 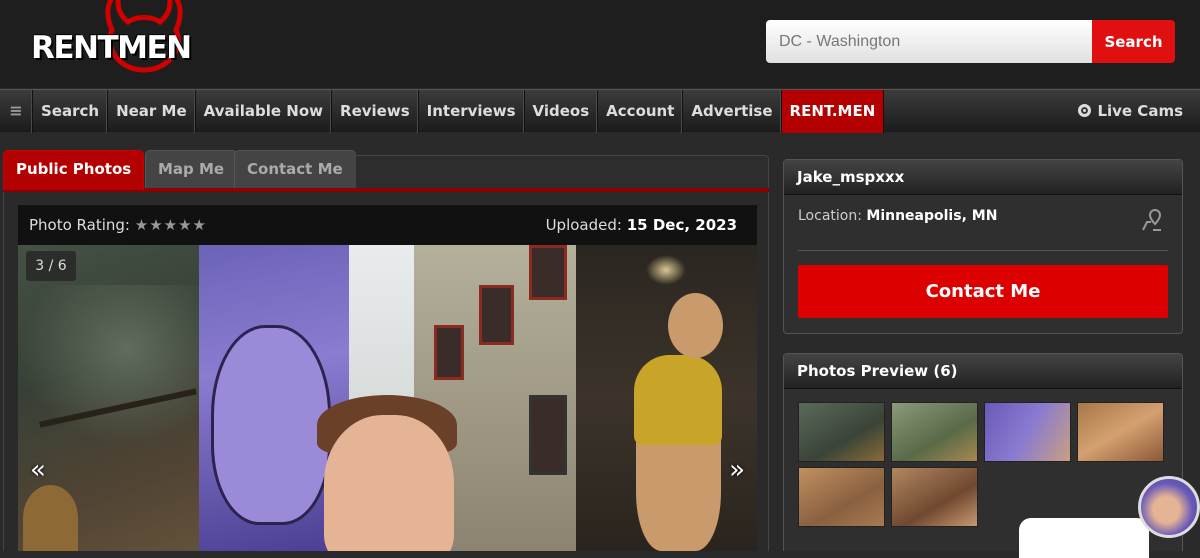 I want to click on profile-tabs: Public Photos Map Me Contact Me, so click(x=386, y=171).